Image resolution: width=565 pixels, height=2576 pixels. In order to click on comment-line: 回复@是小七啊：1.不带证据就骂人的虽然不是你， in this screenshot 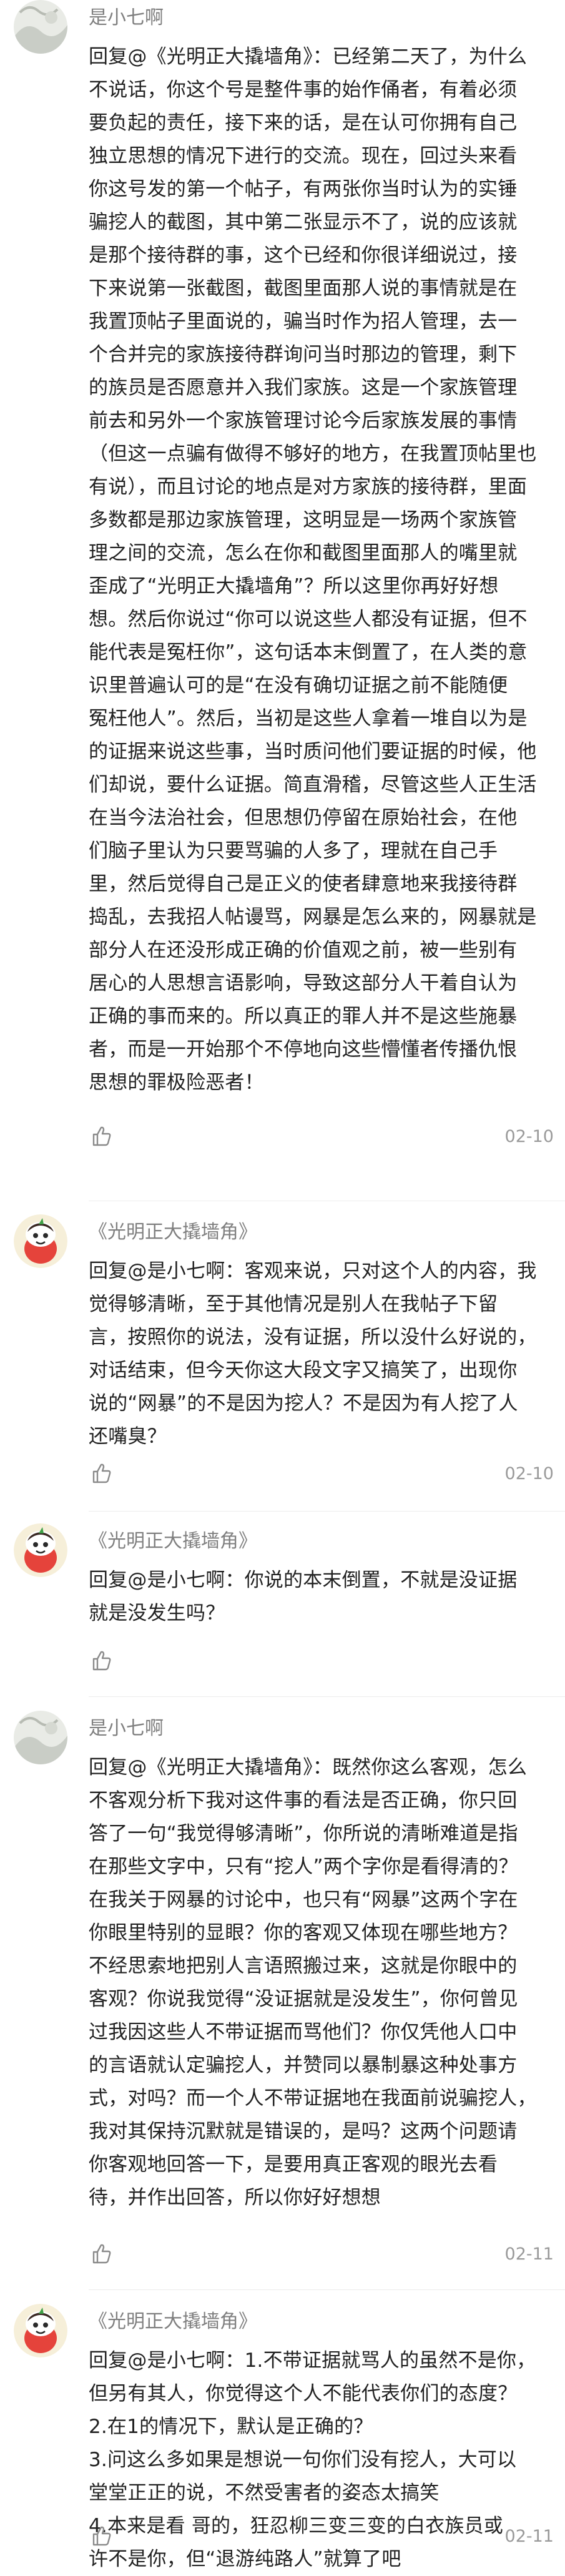, I will do `click(321, 2360)`.